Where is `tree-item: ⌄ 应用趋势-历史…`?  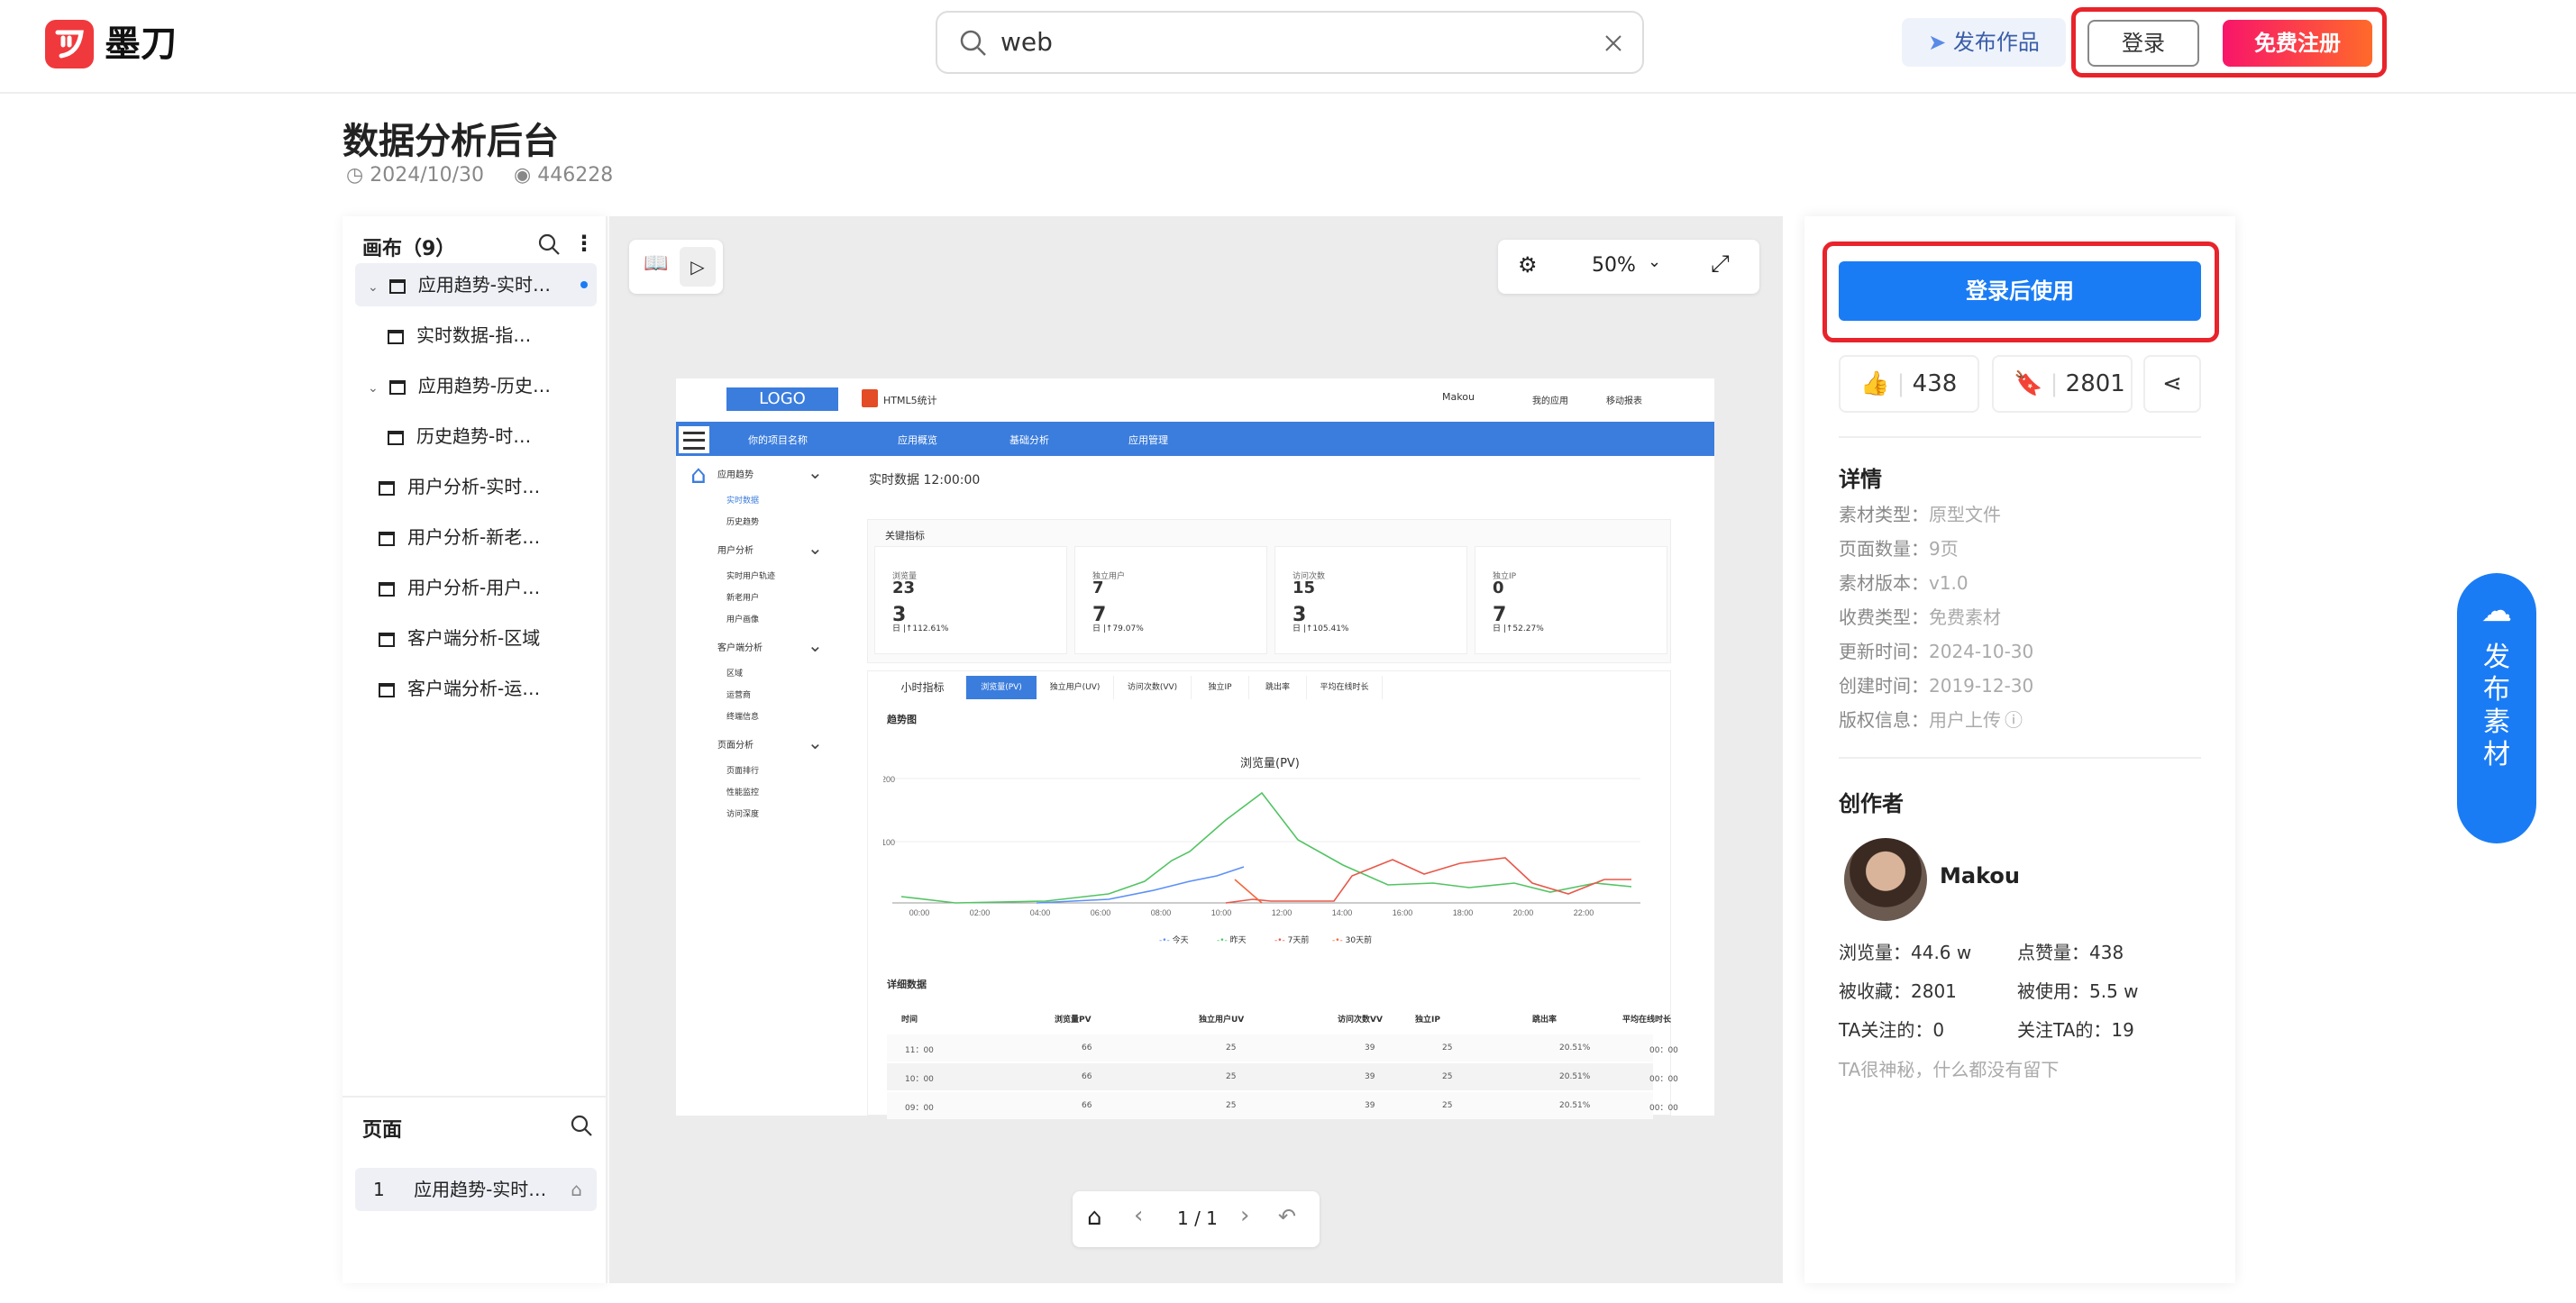
tree-item: ⌄ 应用趋势-历史… is located at coordinates (476, 385).